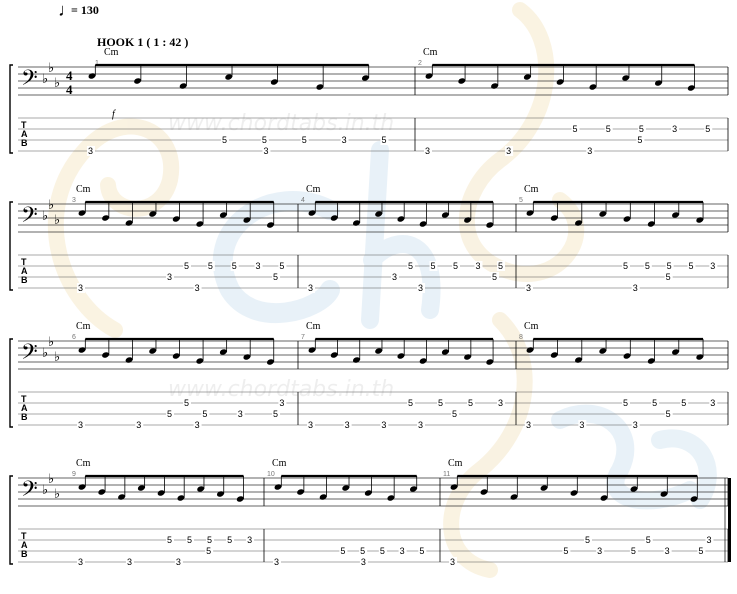 The width and height of the screenshot is (737, 594). I want to click on tempo-marking: = 130, so click(85, 10).